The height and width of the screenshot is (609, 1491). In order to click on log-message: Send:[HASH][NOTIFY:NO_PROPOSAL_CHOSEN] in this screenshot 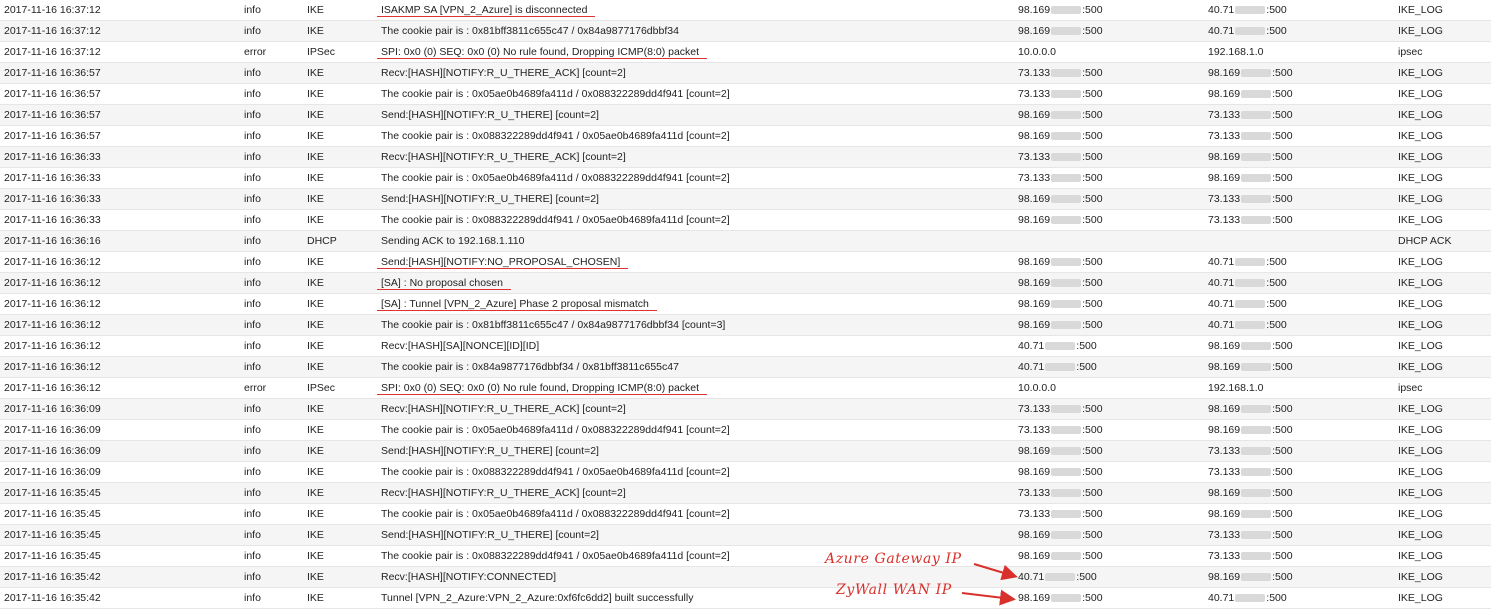, I will do `click(501, 262)`.